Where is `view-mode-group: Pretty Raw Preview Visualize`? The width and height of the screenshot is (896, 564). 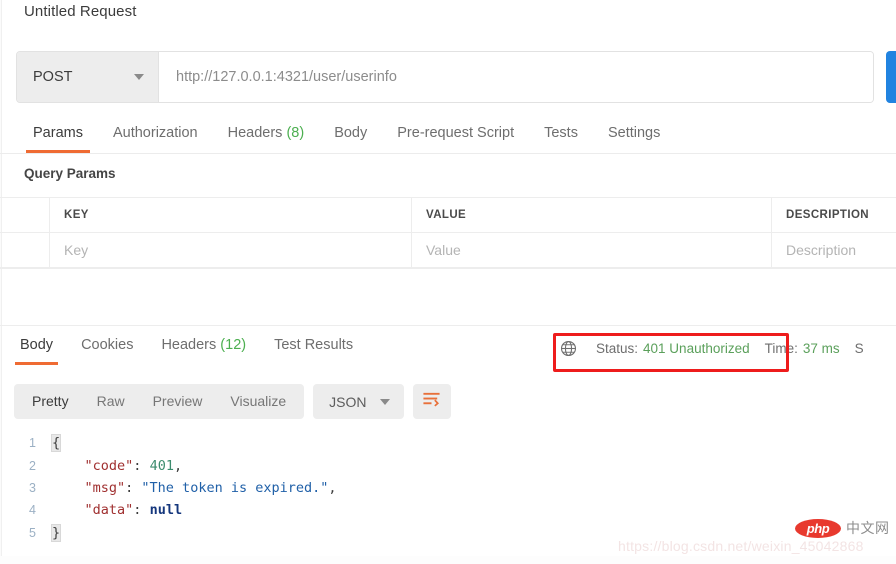
view-mode-group: Pretty Raw Preview Visualize is located at coordinates (159, 401).